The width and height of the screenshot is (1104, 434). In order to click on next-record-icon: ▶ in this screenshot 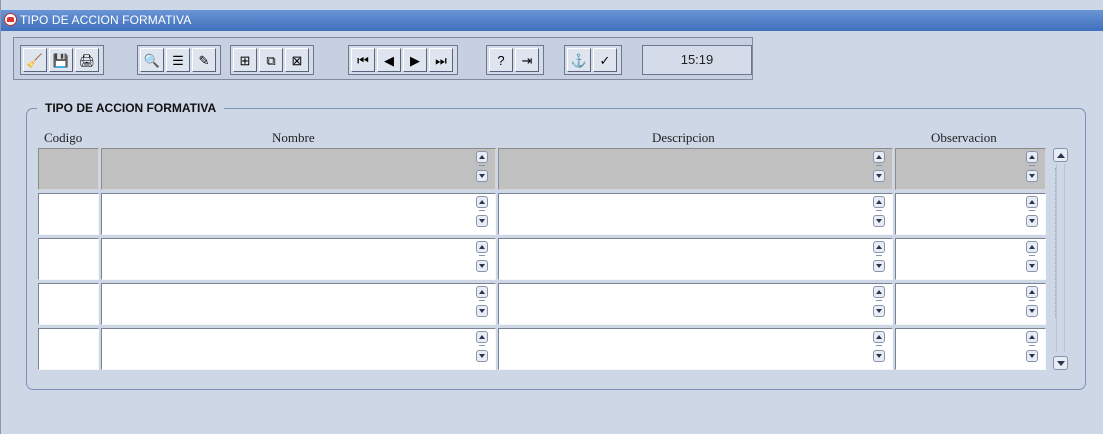, I will do `click(415, 60)`.